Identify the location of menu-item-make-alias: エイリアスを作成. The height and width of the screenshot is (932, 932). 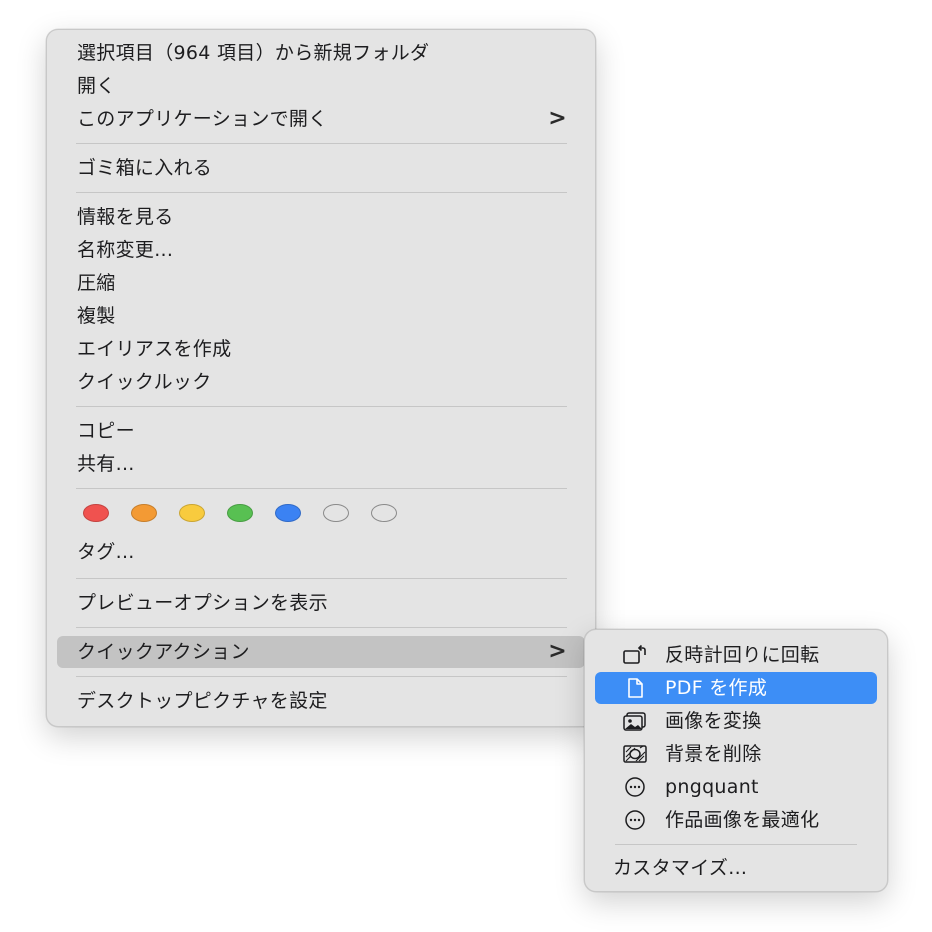
(321, 349).